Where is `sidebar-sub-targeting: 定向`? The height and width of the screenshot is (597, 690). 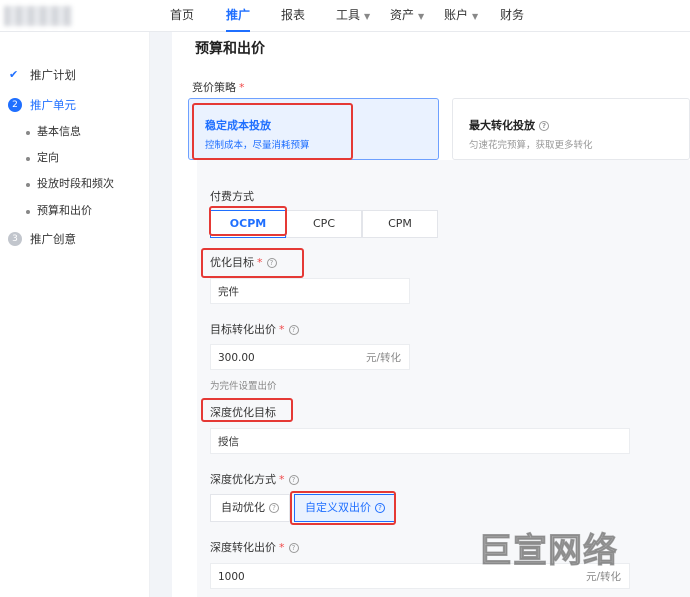 sidebar-sub-targeting: 定向 is located at coordinates (75, 158).